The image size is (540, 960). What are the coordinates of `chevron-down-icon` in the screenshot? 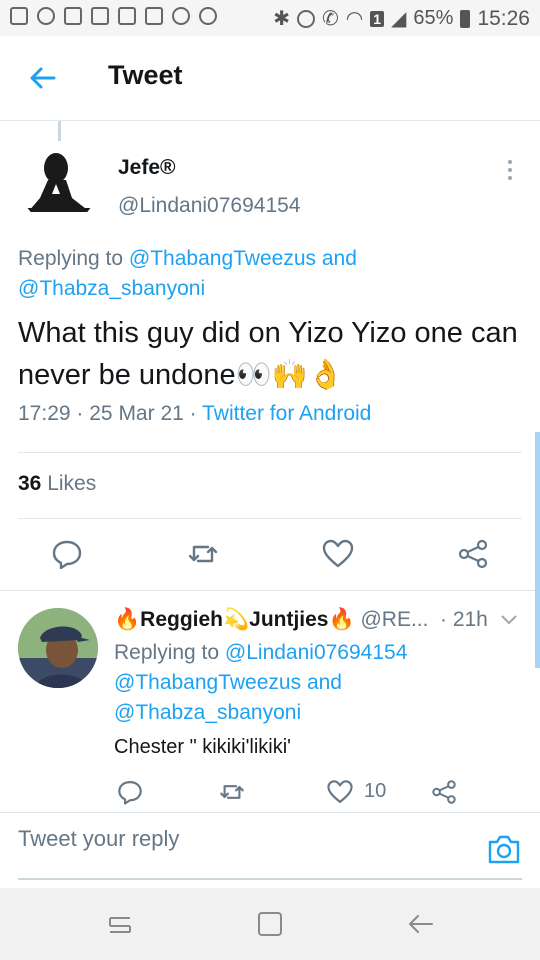 It's located at (509, 620).